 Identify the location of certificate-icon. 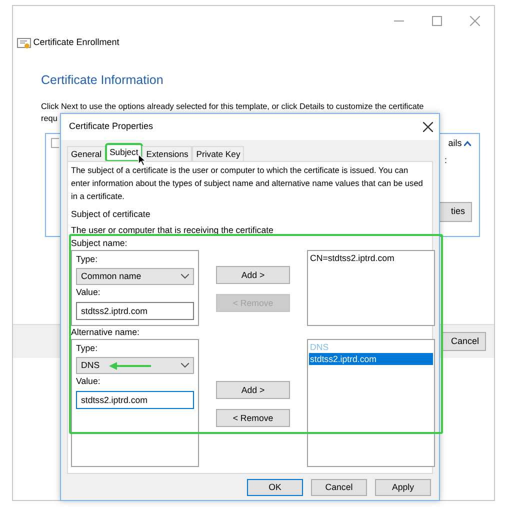
(24, 43).